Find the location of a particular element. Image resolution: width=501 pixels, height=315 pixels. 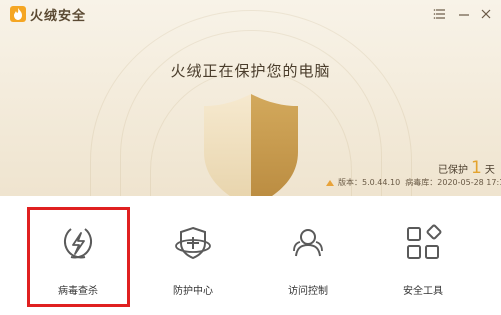

upgrade-arrow-icon is located at coordinates (330, 182).